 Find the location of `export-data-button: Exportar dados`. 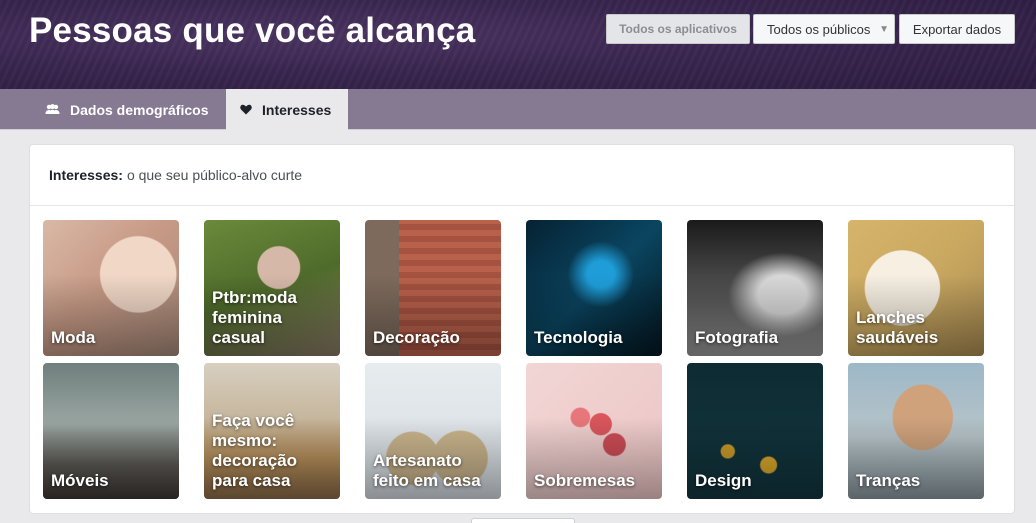

export-data-button: Exportar dados is located at coordinates (957, 29).